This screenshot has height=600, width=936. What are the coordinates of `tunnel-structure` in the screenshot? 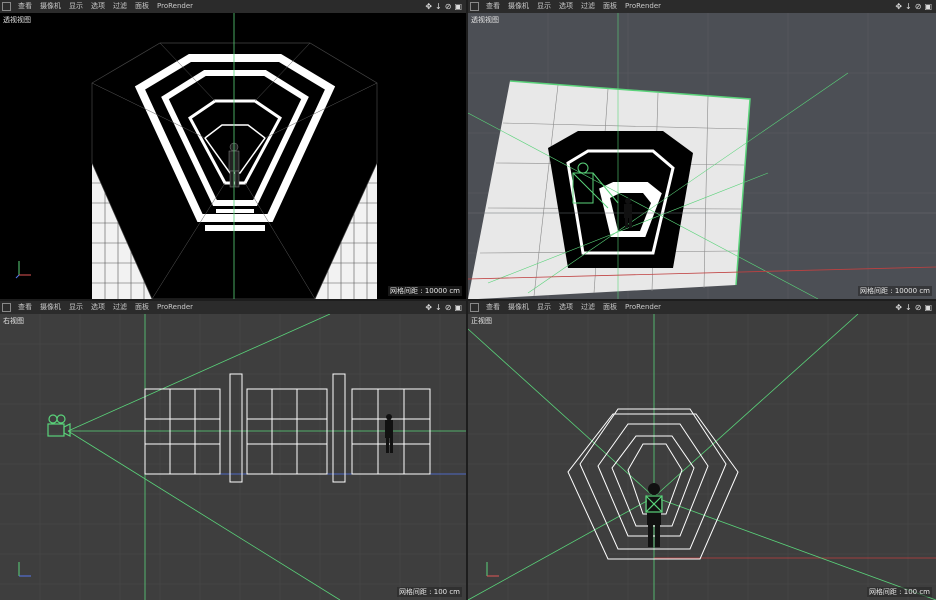 It's located at (620, 199).